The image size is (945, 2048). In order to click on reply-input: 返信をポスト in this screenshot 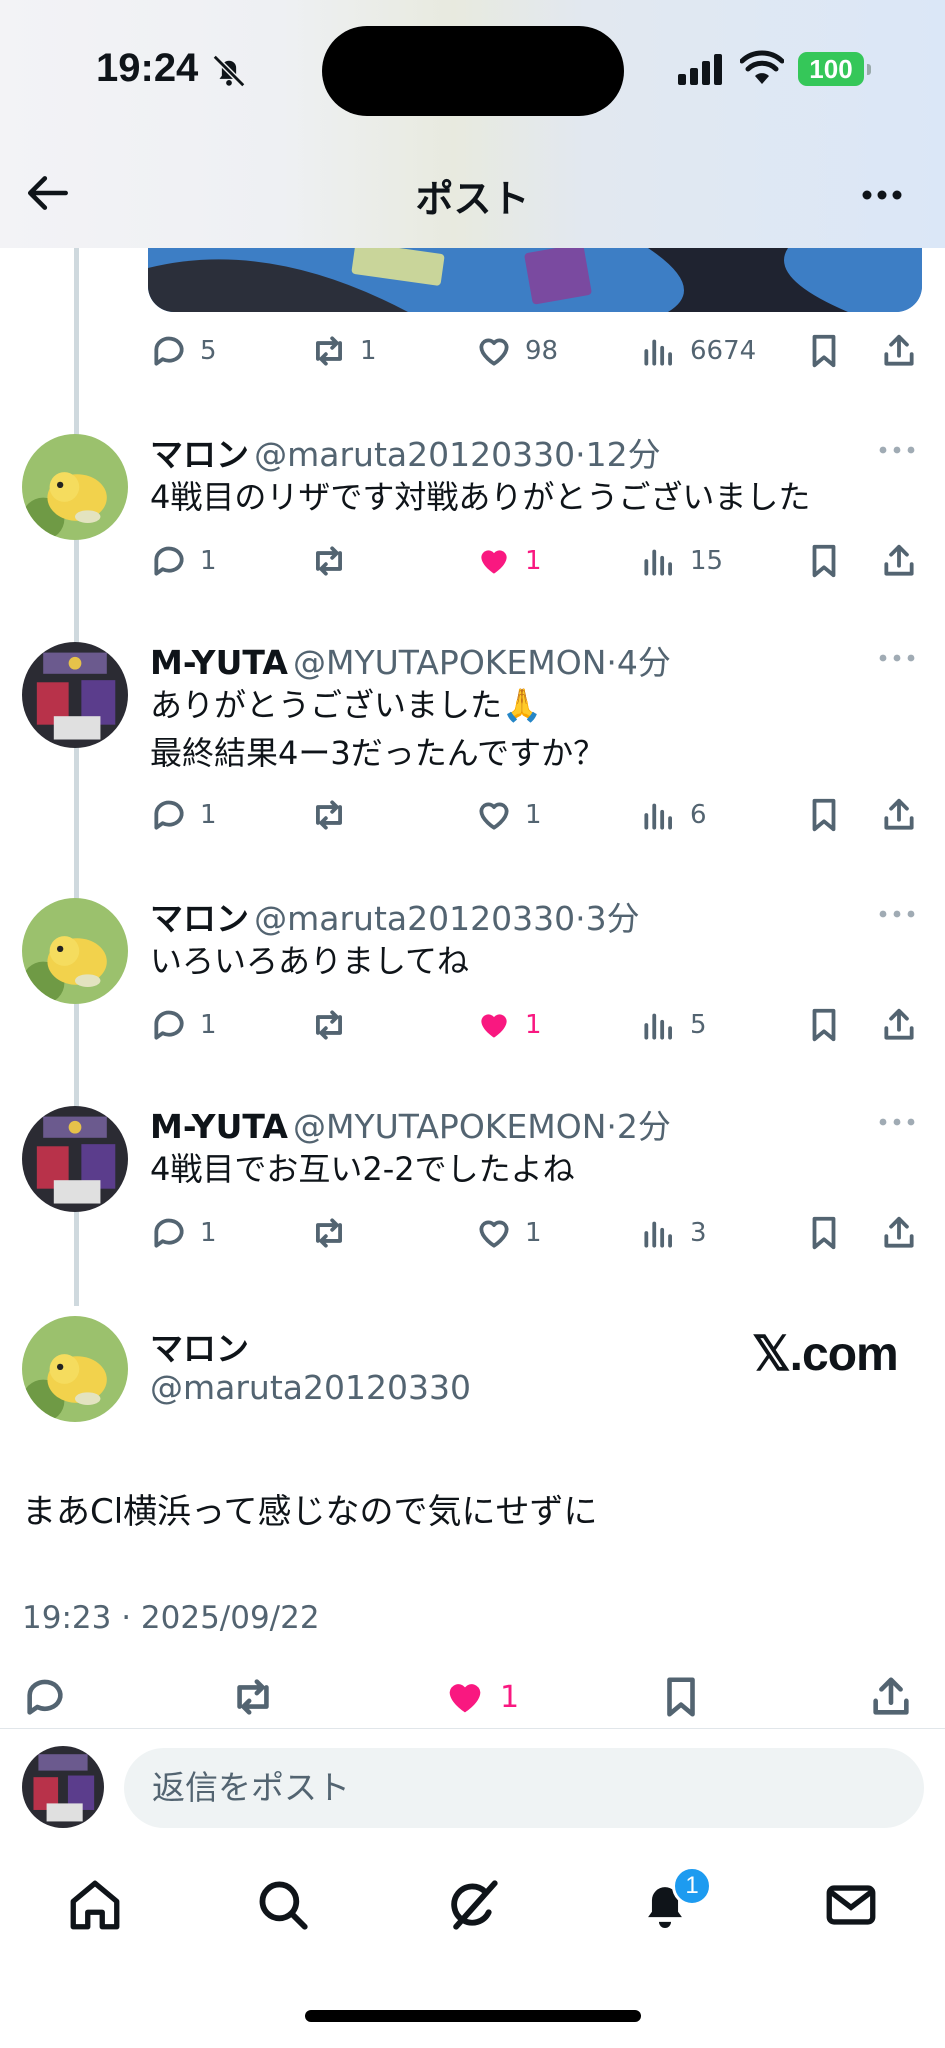, I will do `click(524, 1788)`.